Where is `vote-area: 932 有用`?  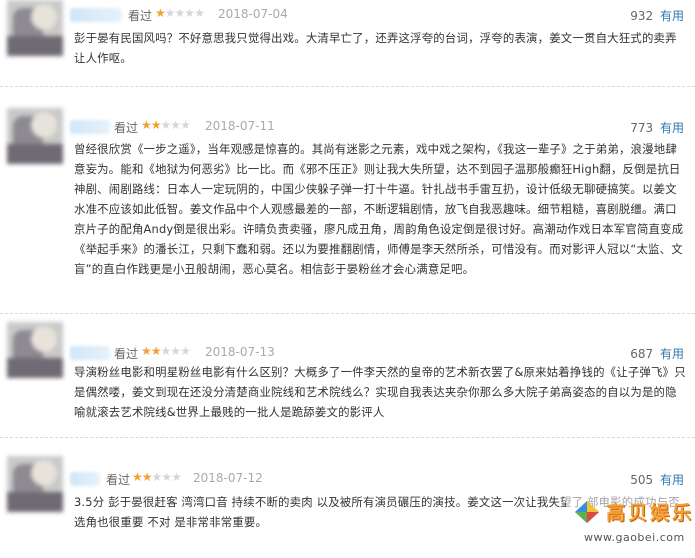 vote-area: 932 有用 is located at coordinates (657, 15).